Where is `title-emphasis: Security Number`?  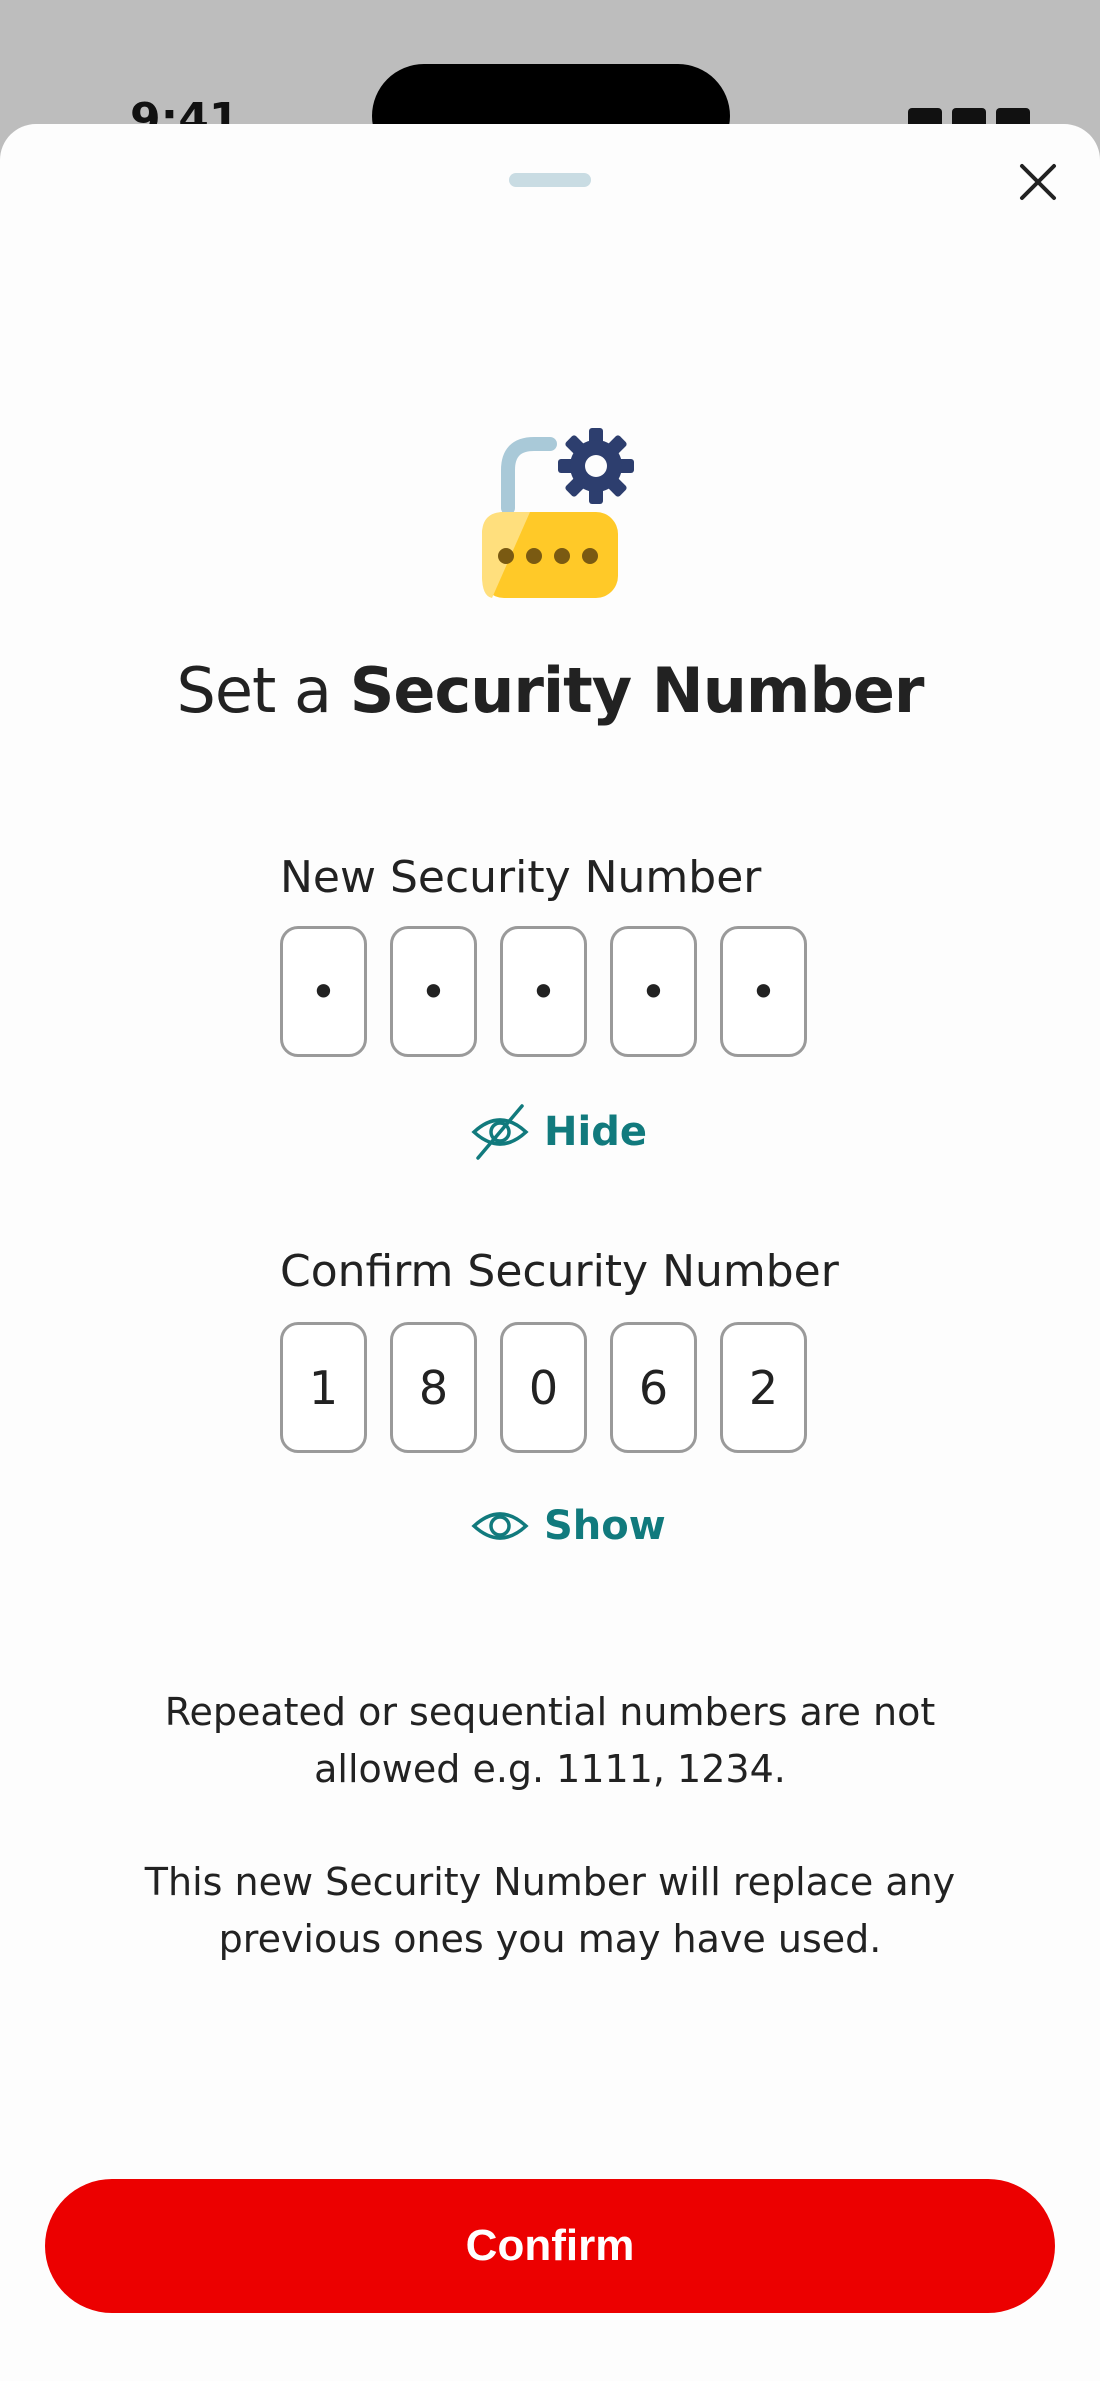
title-emphasis: Security Number is located at coordinates (637, 690).